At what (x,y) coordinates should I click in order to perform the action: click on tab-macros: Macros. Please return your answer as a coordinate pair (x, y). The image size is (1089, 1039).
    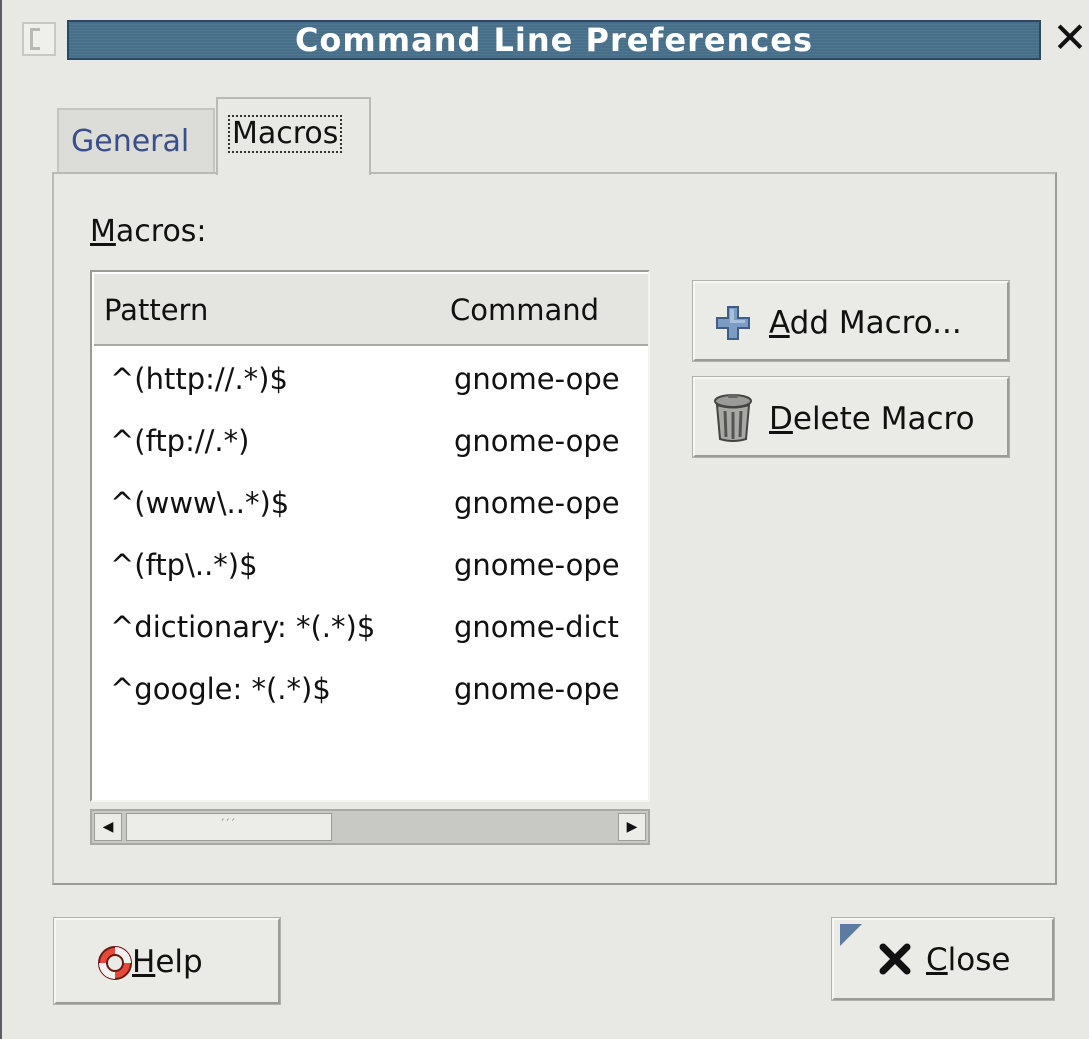
    Looking at the image, I should click on (293, 136).